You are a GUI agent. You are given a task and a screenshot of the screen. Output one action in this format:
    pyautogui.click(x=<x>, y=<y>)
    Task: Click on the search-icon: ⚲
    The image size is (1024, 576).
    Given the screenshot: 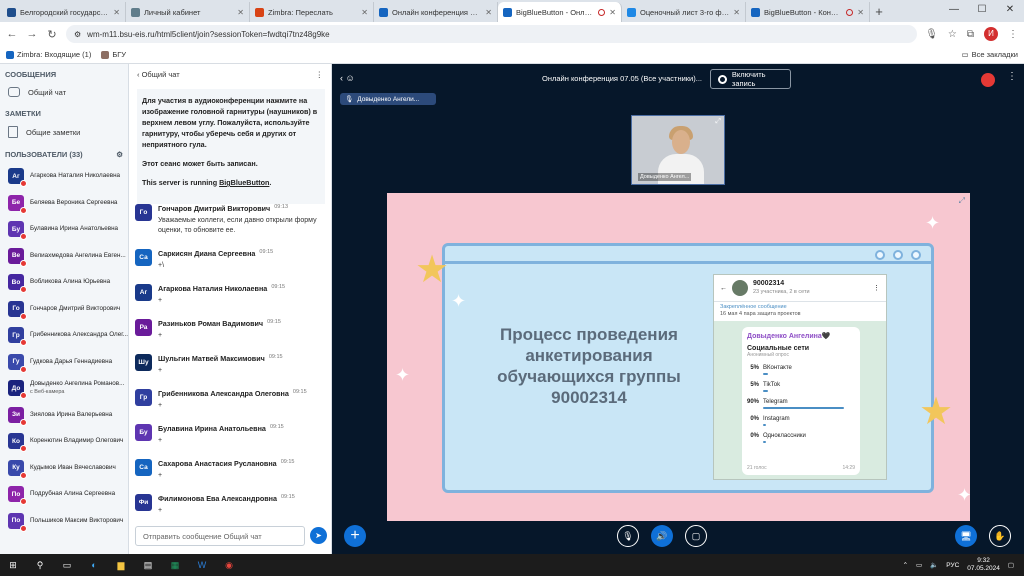 What is the action you would take?
    pyautogui.click(x=40, y=565)
    